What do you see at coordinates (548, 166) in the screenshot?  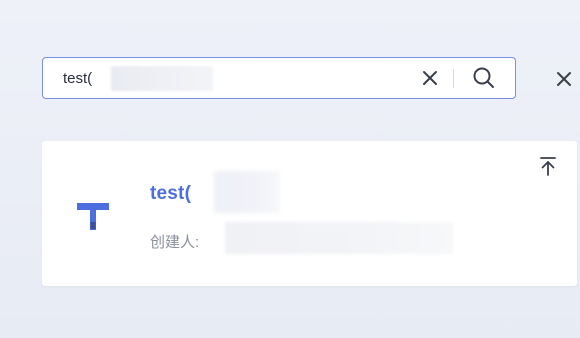 I see `pin-to-top-icon` at bounding box center [548, 166].